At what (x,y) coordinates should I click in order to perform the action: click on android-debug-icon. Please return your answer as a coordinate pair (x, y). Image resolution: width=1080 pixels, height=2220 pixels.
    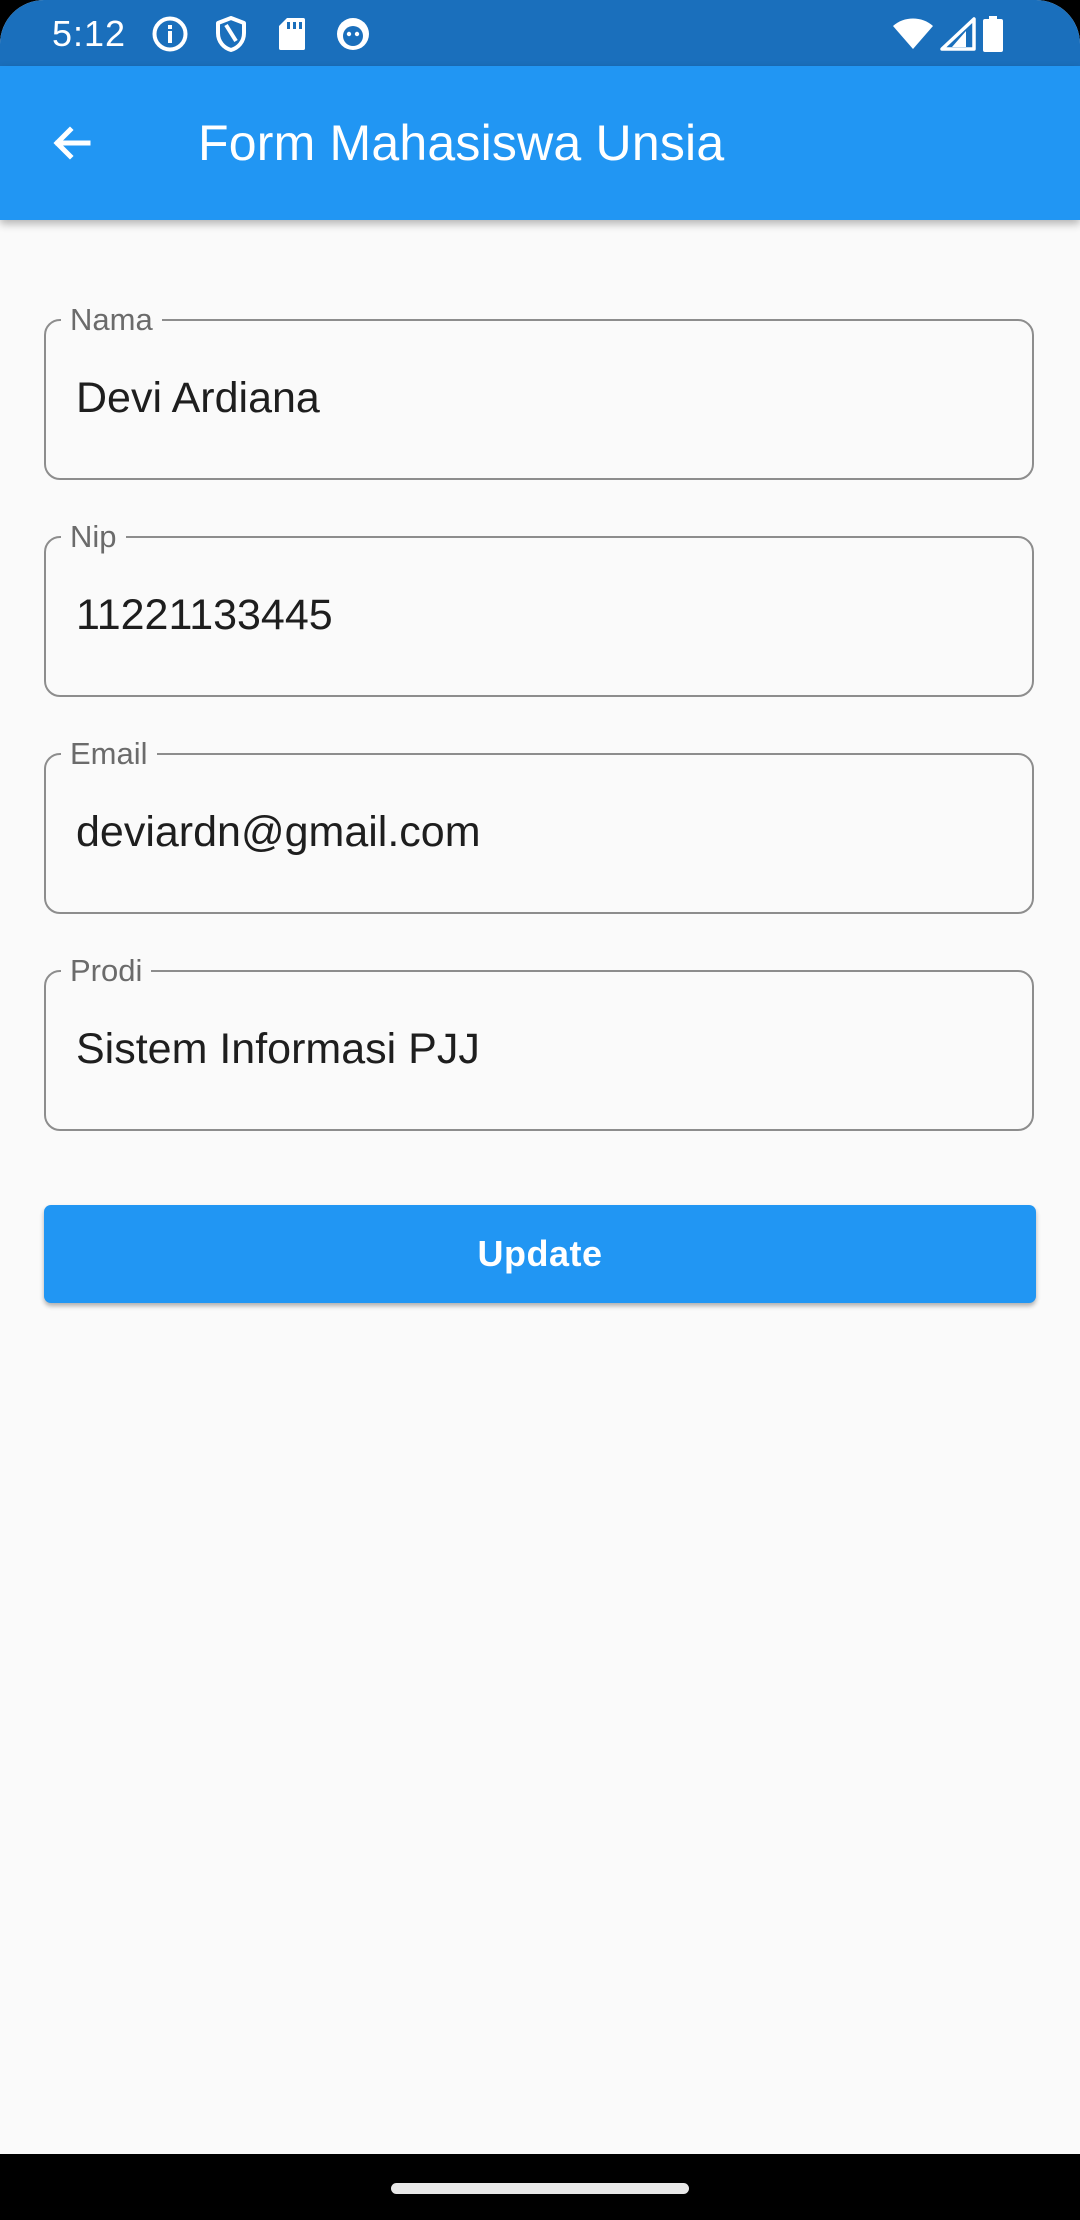
    Looking at the image, I should click on (353, 34).